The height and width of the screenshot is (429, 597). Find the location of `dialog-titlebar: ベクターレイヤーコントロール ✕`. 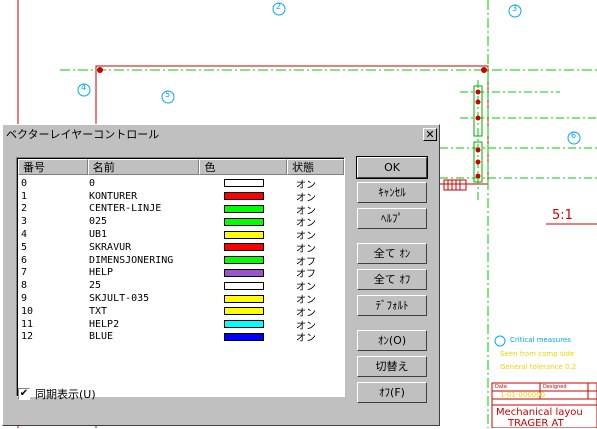

dialog-titlebar: ベクターレイヤーコントロール ✕ is located at coordinates (221, 134).